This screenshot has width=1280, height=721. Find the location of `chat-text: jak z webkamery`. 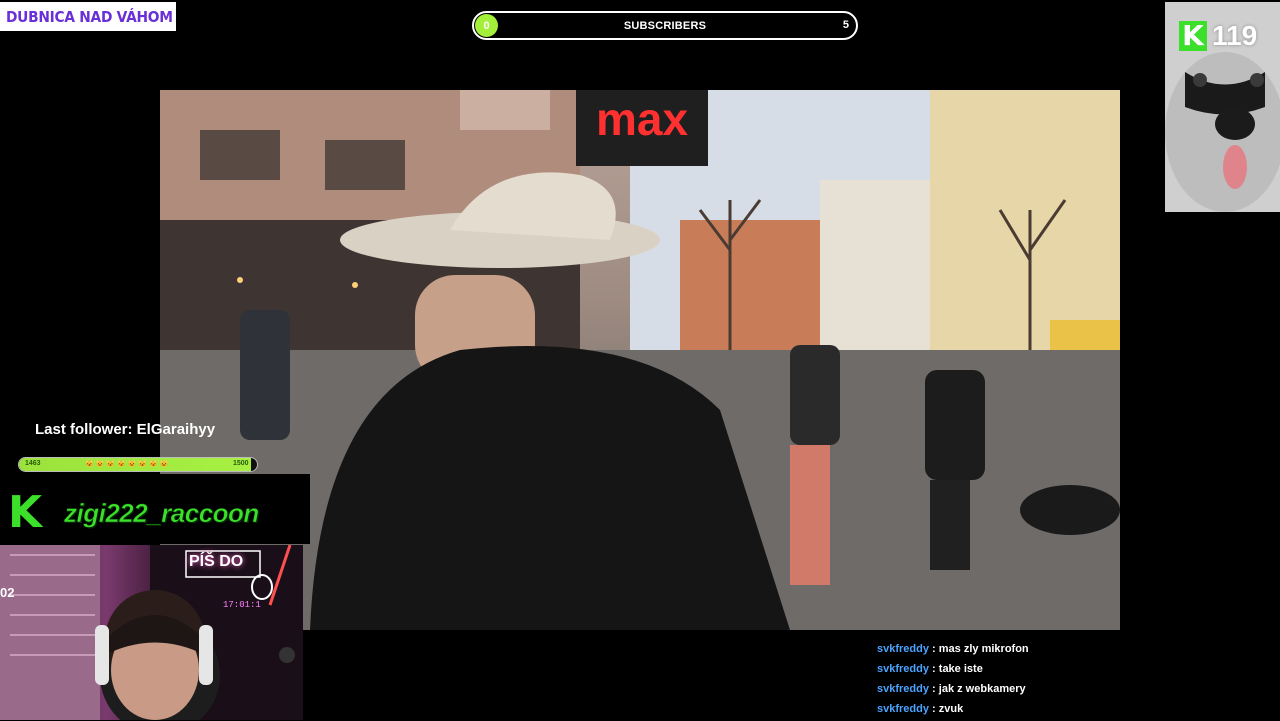

chat-text: jak z webkamery is located at coordinates (982, 689).